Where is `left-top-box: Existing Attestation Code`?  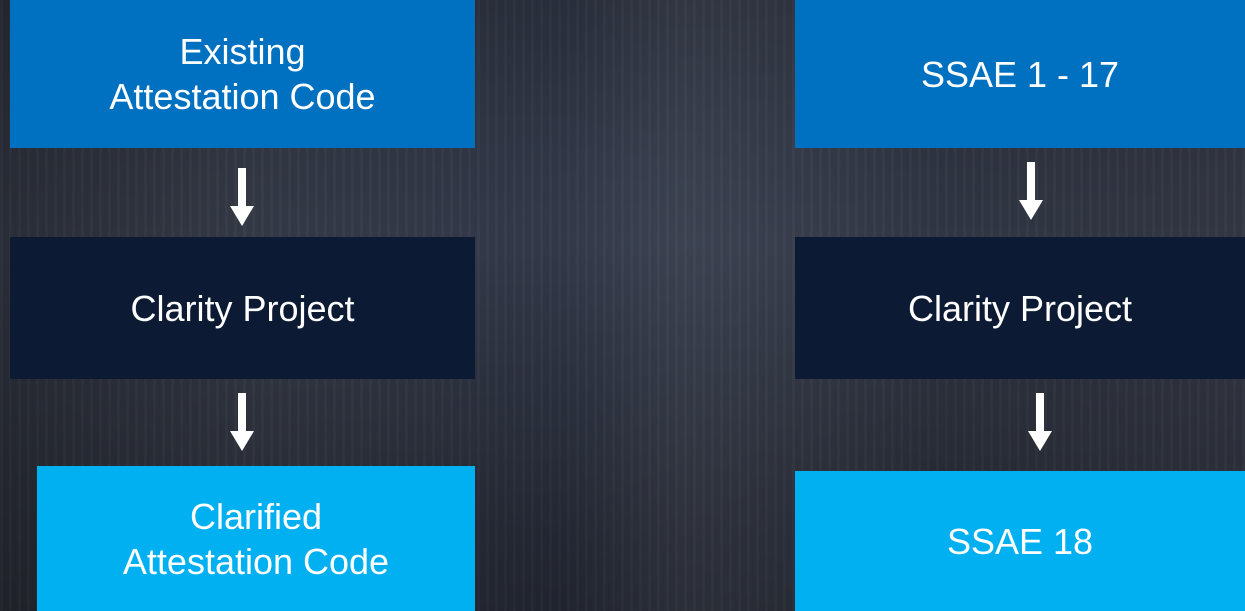 left-top-box: Existing Attestation Code is located at coordinates (242, 74).